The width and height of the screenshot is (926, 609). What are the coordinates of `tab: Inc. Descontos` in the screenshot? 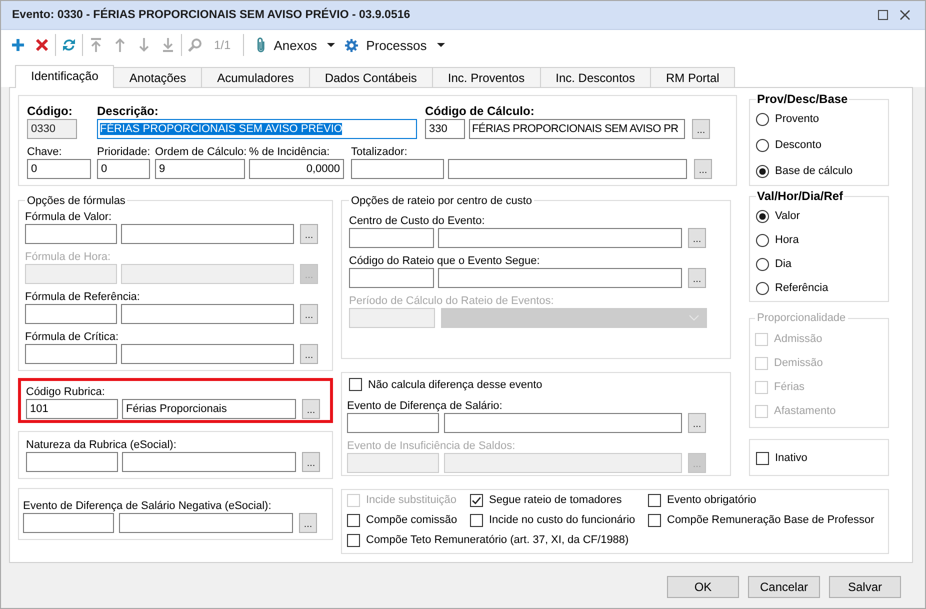 It's located at (595, 77).